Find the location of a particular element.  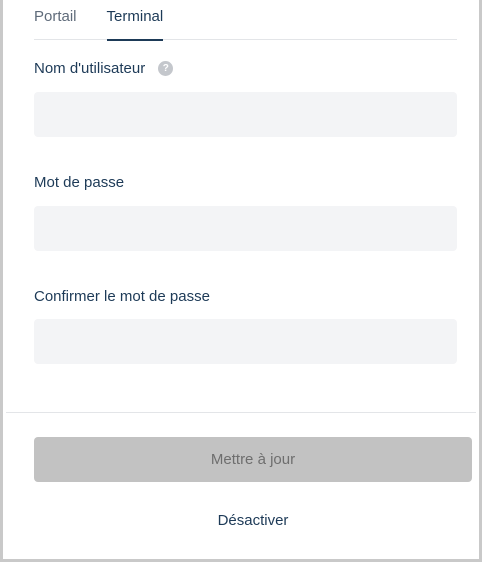

footer-divider is located at coordinates (241, 412).